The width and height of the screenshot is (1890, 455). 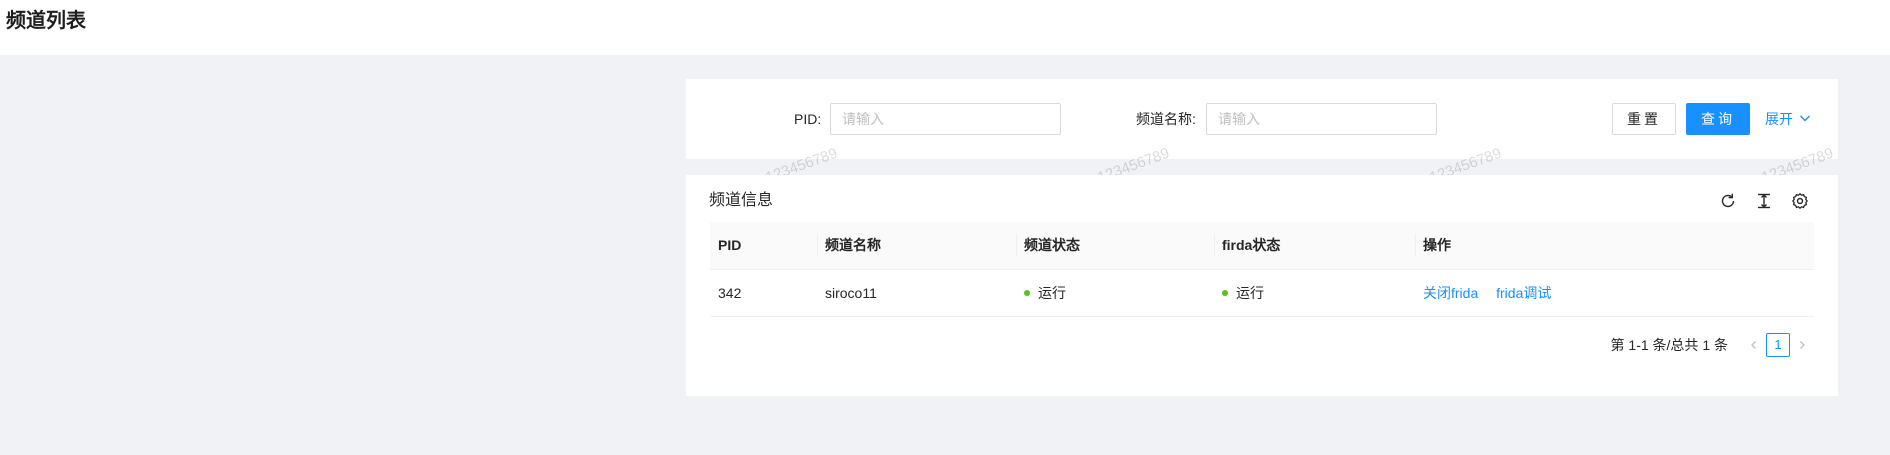 What do you see at coordinates (1437, 245) in the screenshot?
I see `column-header-label: 操作` at bounding box center [1437, 245].